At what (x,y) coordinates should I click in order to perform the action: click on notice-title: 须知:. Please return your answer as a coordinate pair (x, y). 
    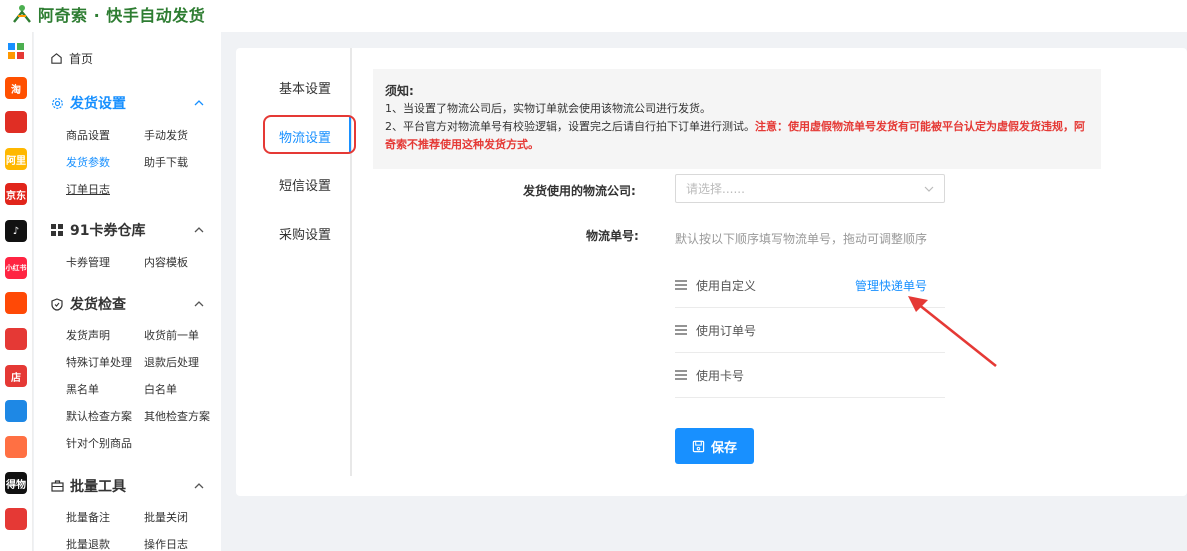
    Looking at the image, I should click on (399, 91).